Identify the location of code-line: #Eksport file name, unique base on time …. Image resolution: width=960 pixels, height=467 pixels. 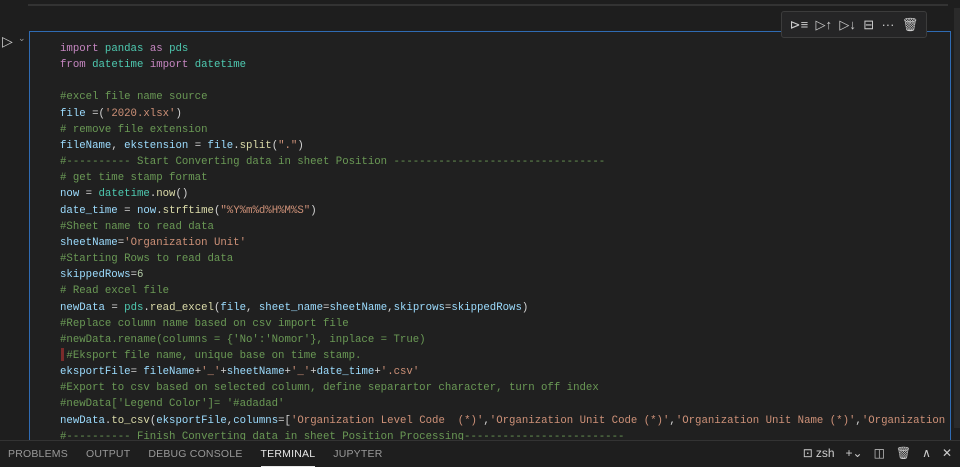
(502, 356).